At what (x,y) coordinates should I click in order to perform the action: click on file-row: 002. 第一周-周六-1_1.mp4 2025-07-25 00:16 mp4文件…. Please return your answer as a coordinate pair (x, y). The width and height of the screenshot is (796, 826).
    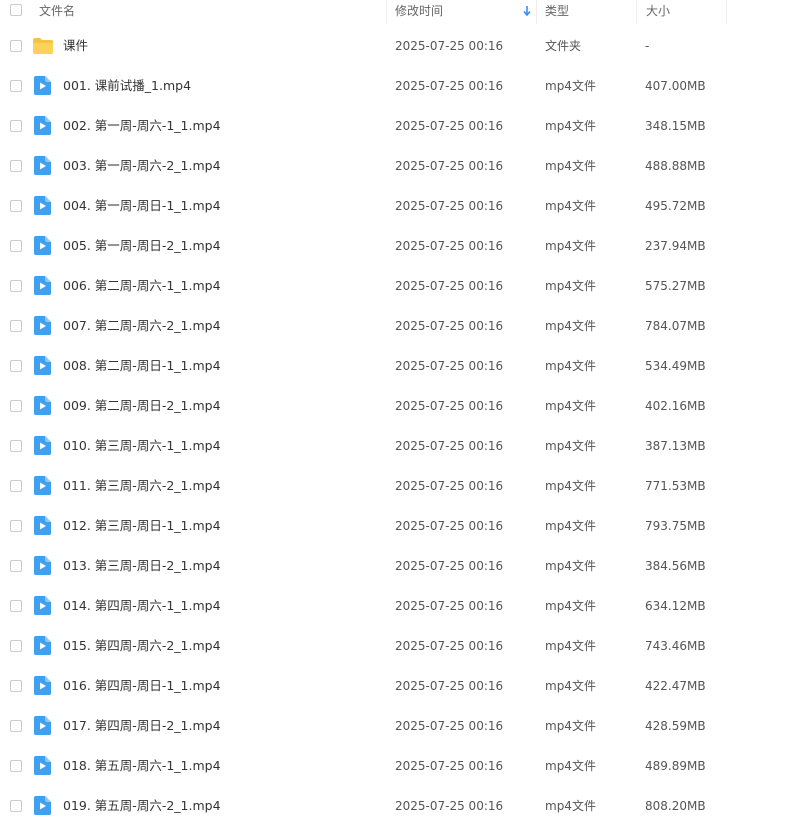
    Looking at the image, I should click on (398, 126).